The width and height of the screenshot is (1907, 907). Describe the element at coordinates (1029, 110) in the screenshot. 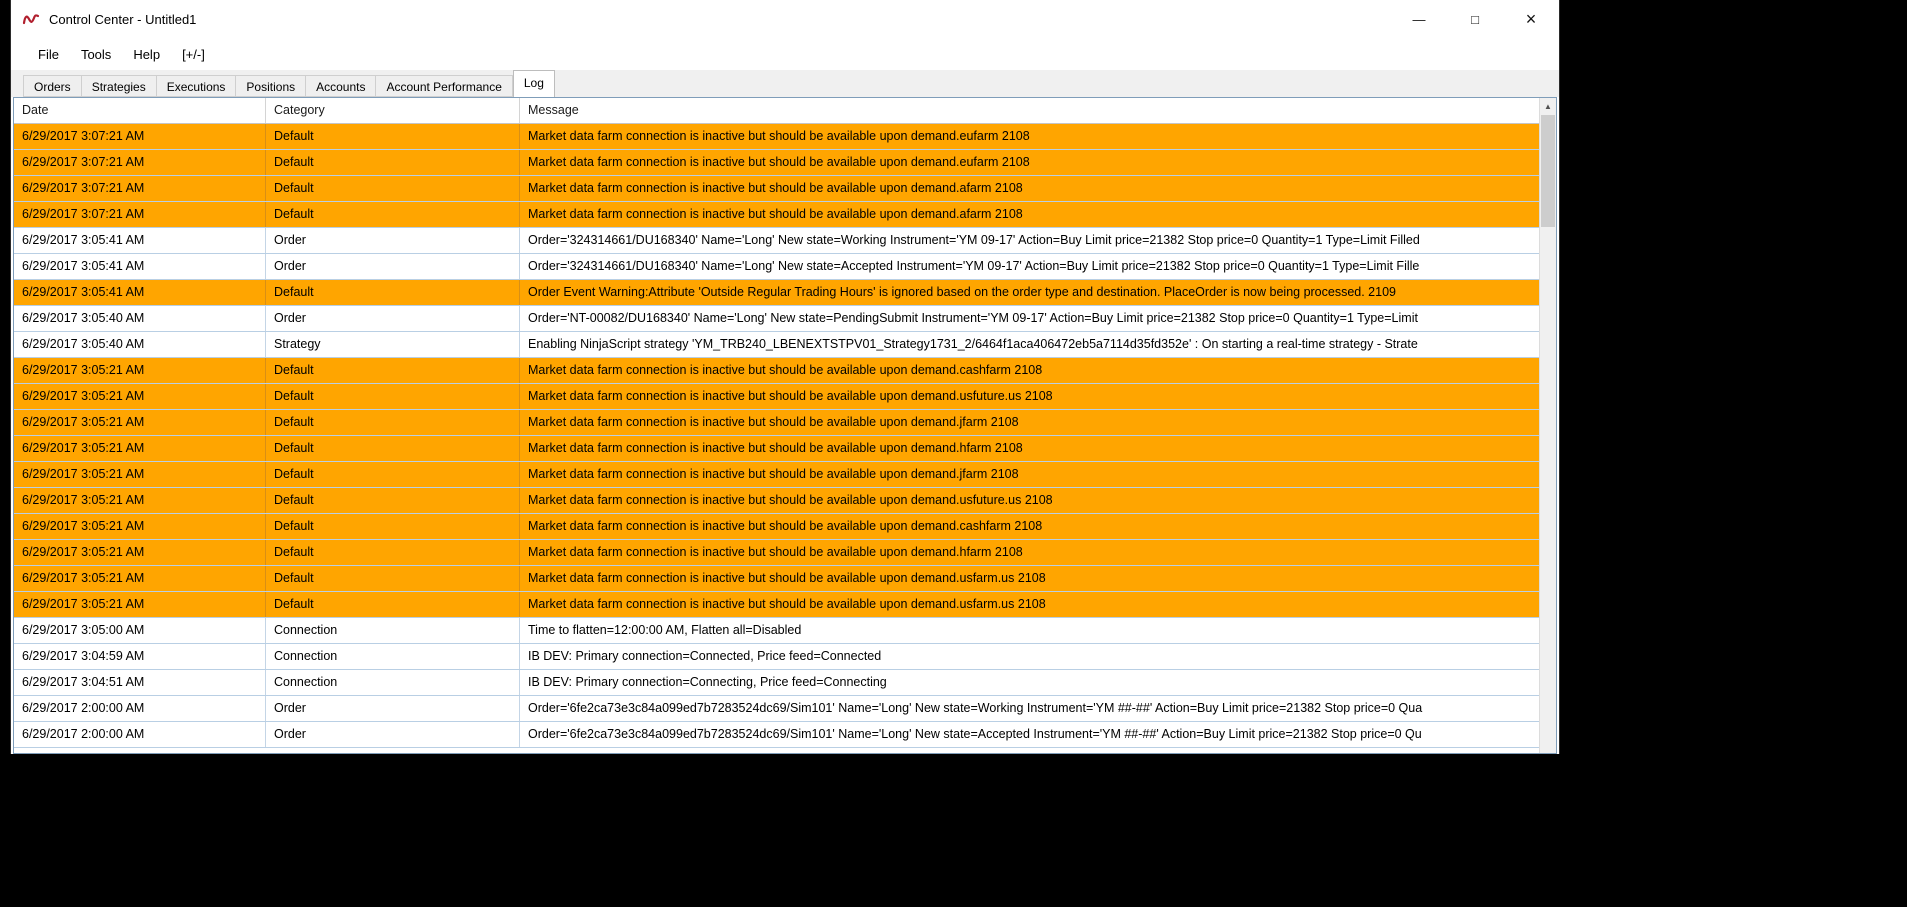

I see `column-header-message: Message` at that location.